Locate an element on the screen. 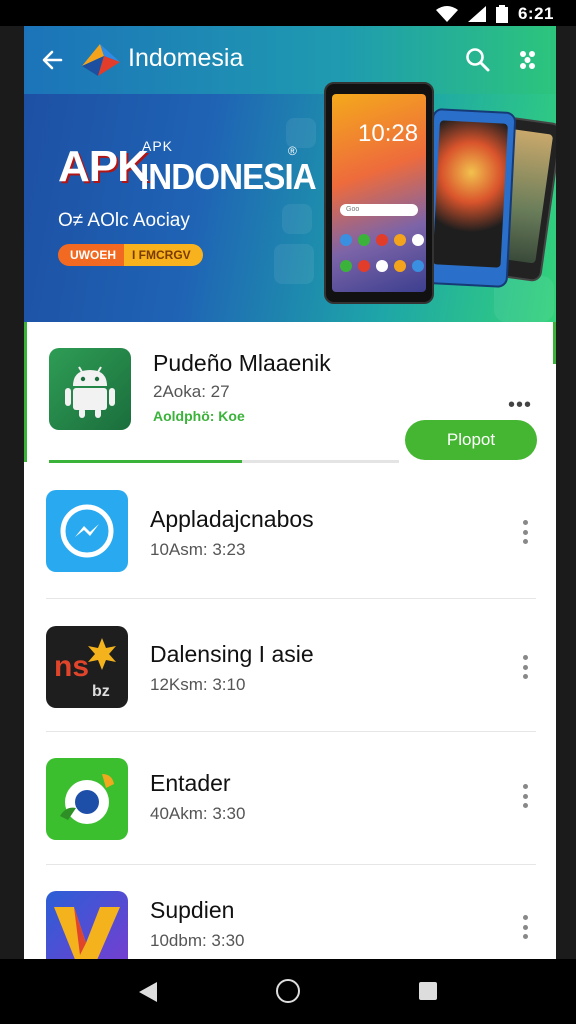  back-arrow-icon is located at coordinates (52, 60).